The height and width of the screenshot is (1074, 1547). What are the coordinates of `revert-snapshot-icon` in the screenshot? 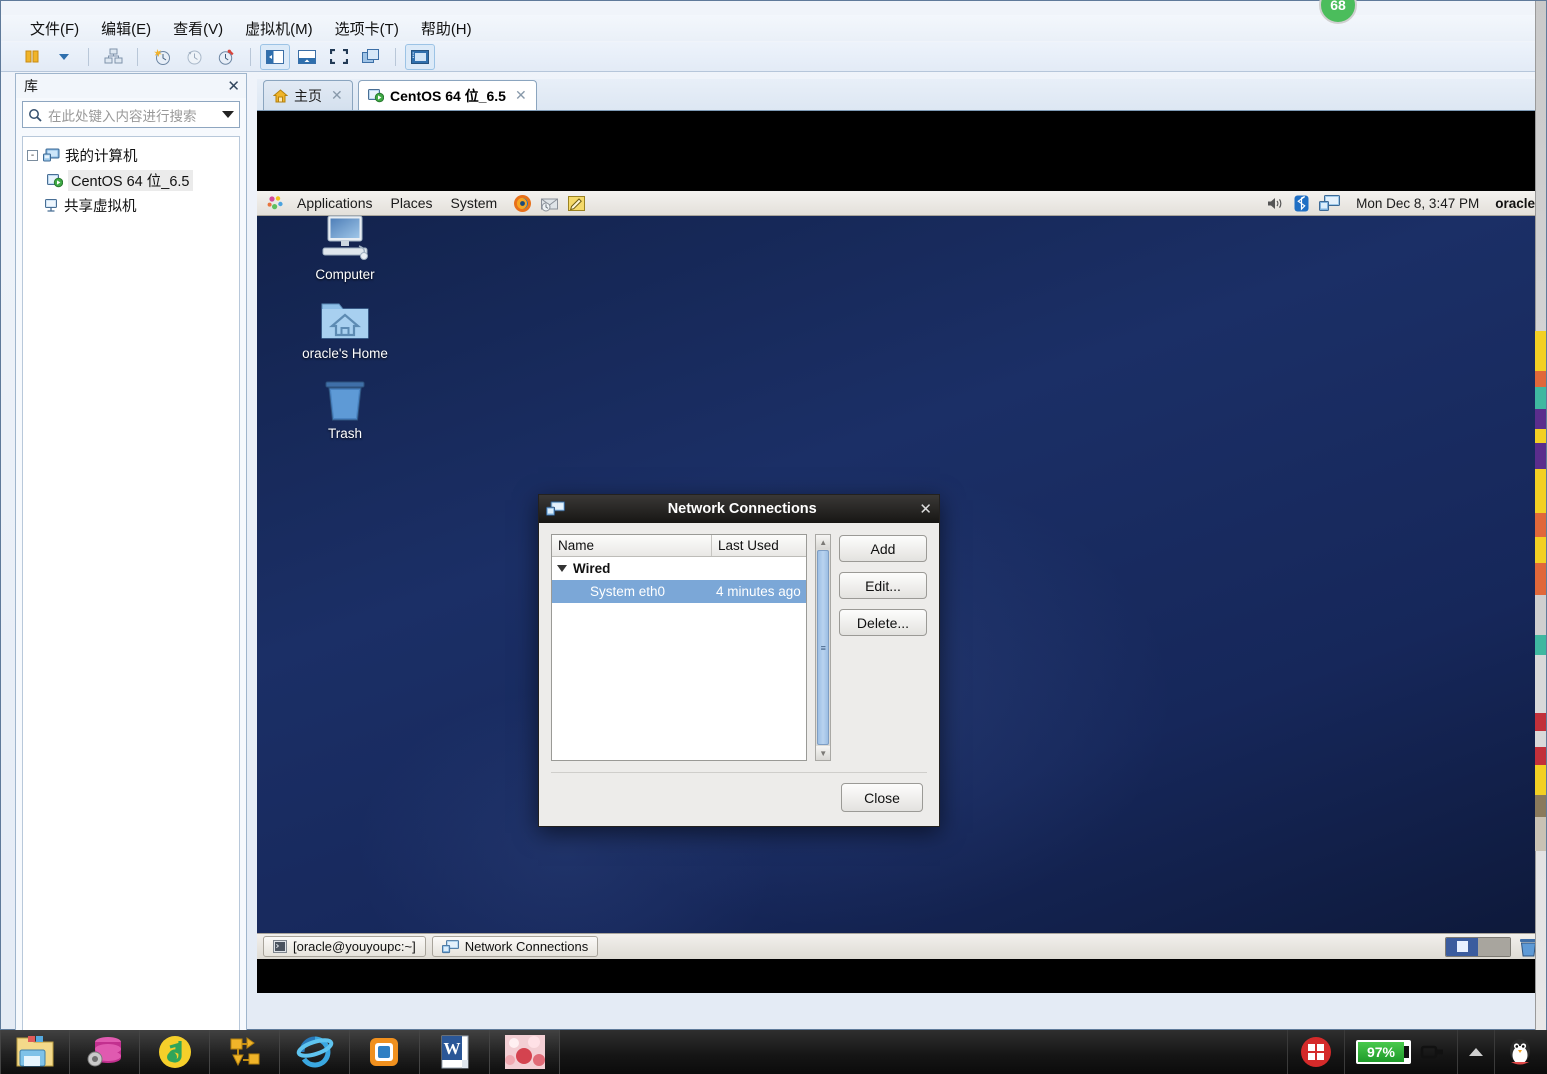 It's located at (194, 57).